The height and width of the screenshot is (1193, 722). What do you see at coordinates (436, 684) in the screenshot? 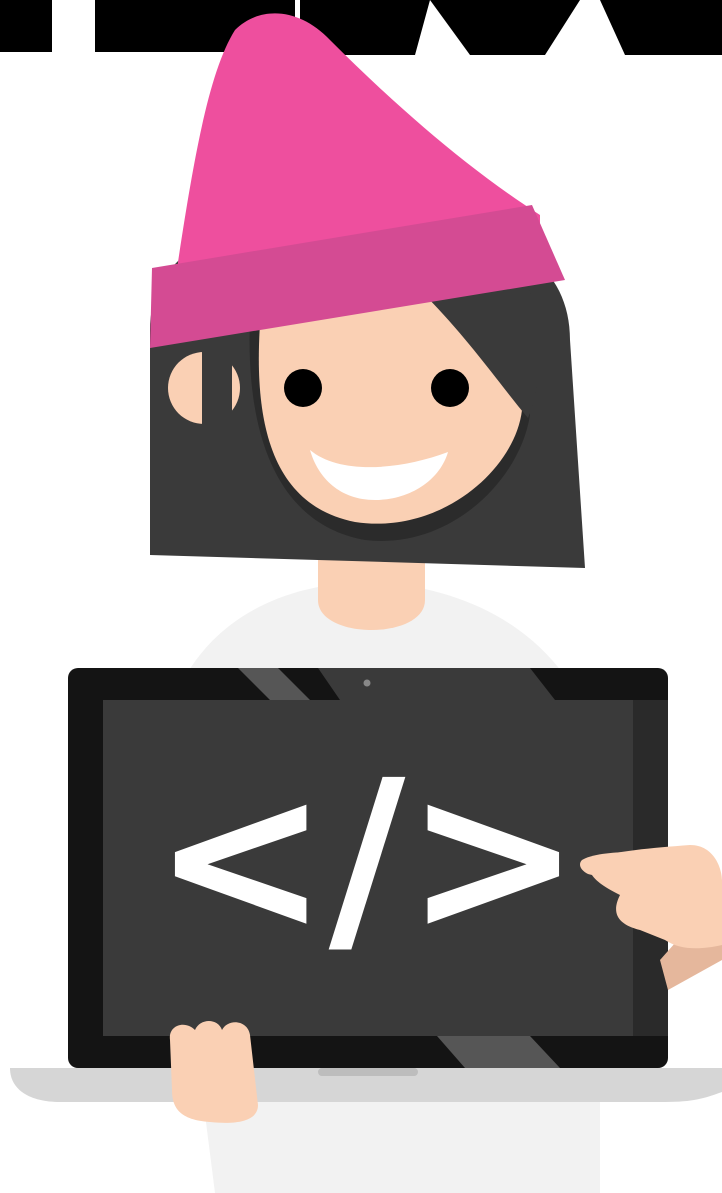
I see `laptop-bezel-glare` at bounding box center [436, 684].